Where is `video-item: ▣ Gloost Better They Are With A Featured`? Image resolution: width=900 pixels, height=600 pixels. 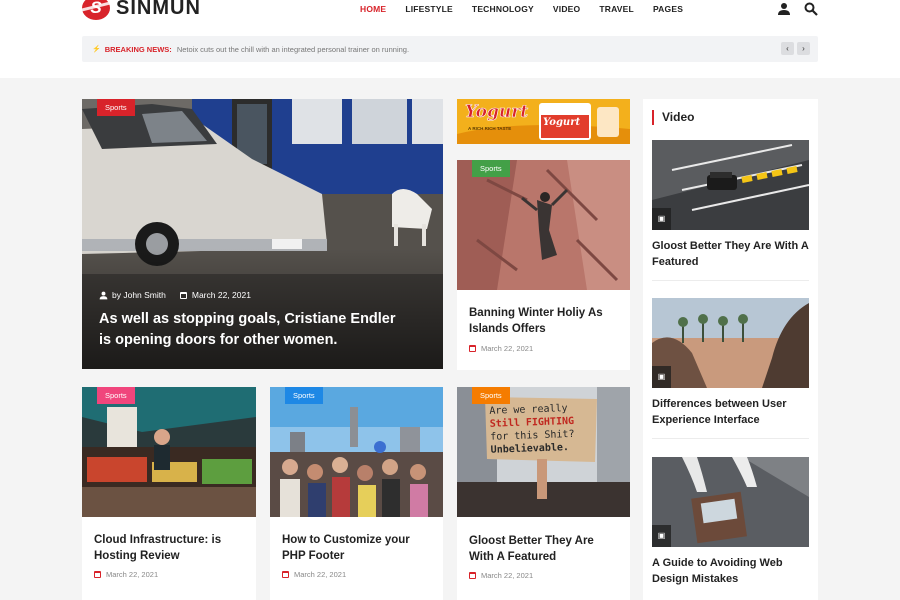 video-item: ▣ Gloost Better They Are With A Featured is located at coordinates (730, 205).